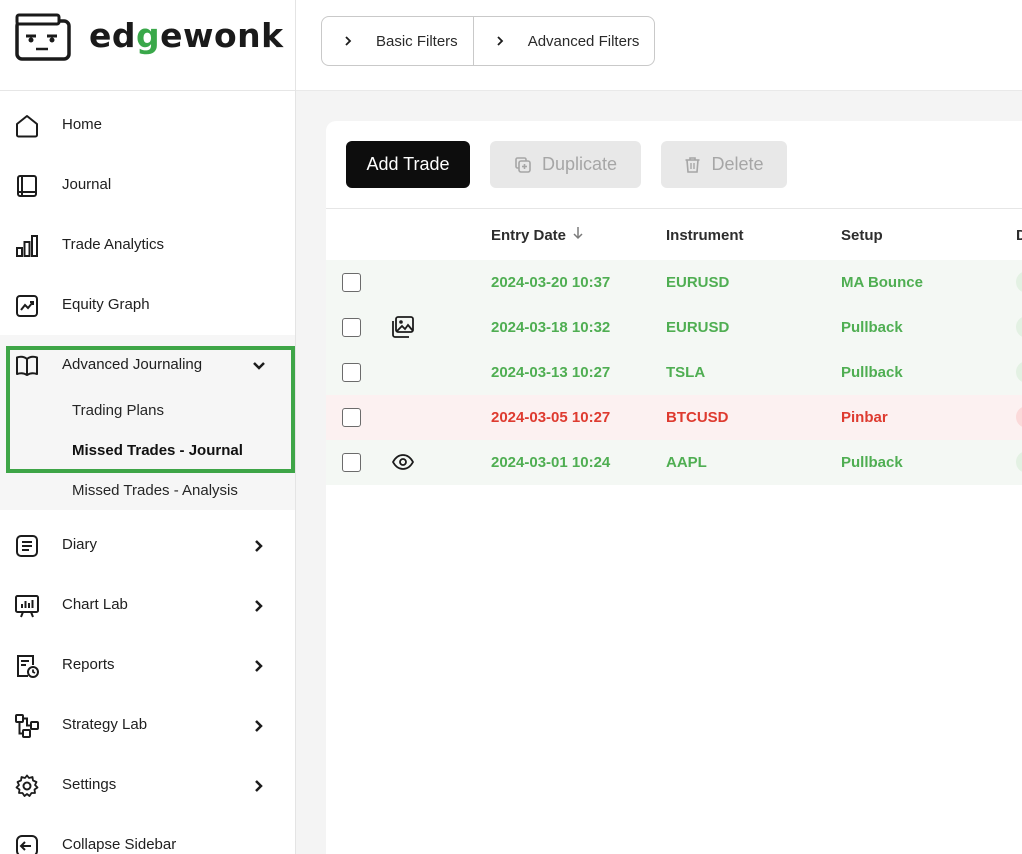 This screenshot has width=1022, height=854. Describe the element at coordinates (150, 409) in the screenshot. I see `highlight-box` at that location.